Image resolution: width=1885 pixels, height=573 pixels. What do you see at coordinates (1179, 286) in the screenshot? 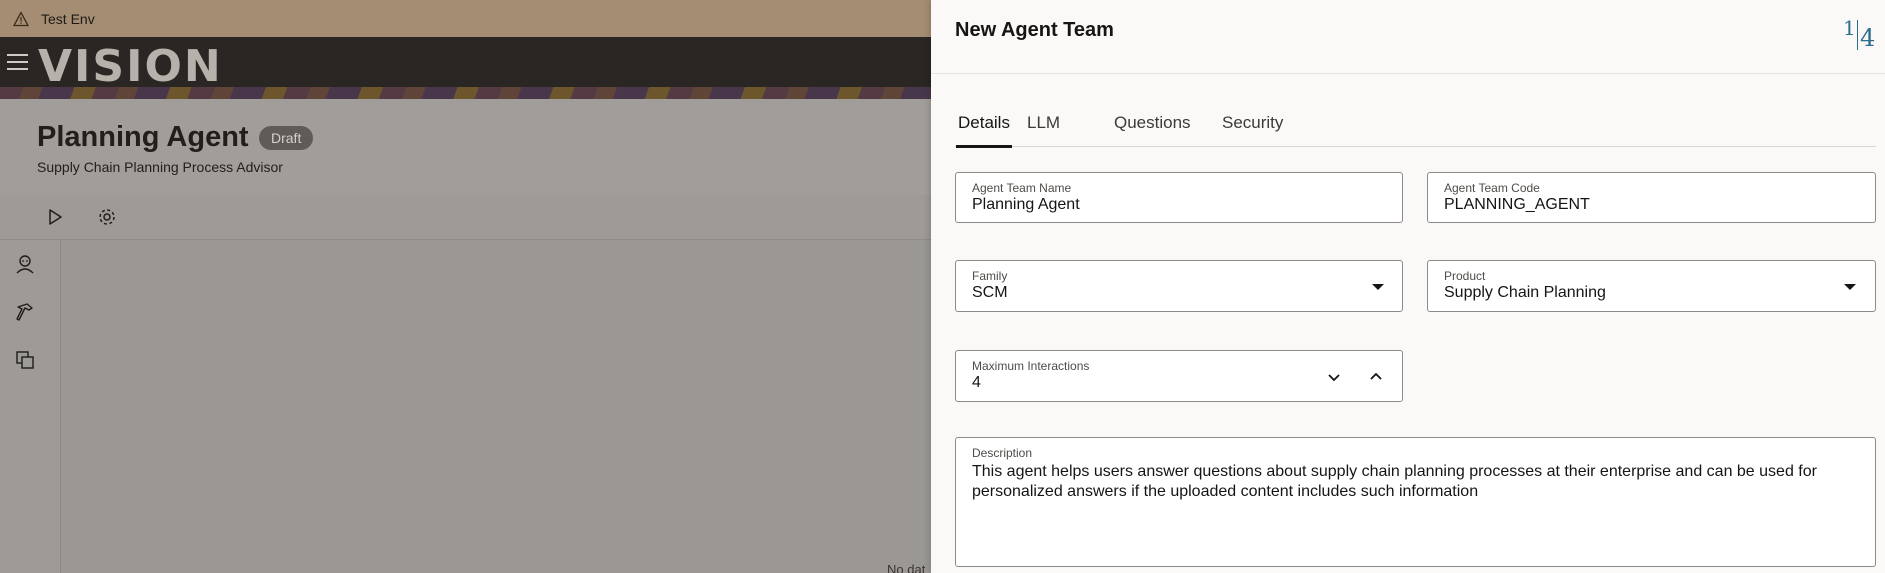
I see `family-select: Family SCM` at bounding box center [1179, 286].